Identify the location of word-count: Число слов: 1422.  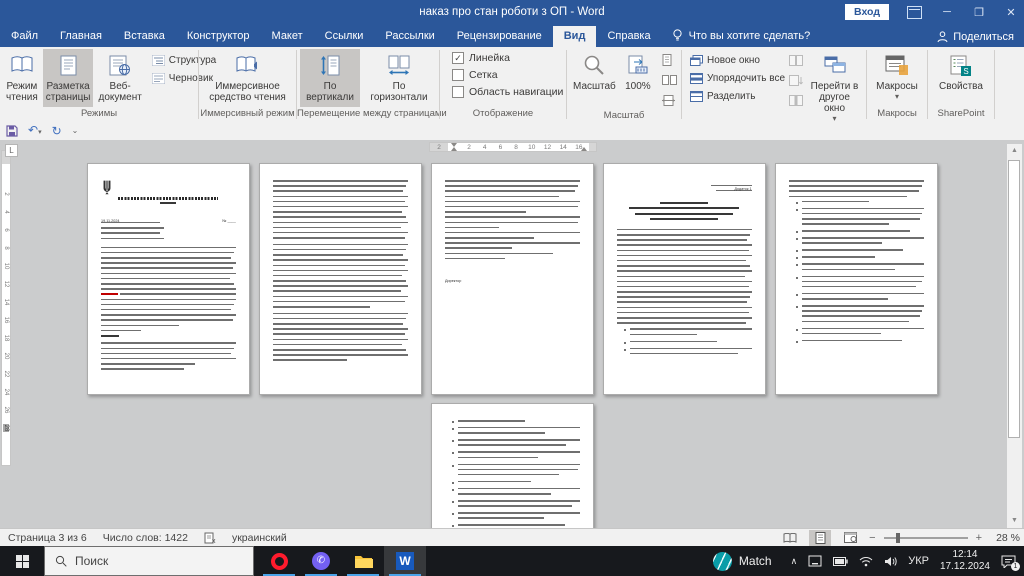
(145, 538).